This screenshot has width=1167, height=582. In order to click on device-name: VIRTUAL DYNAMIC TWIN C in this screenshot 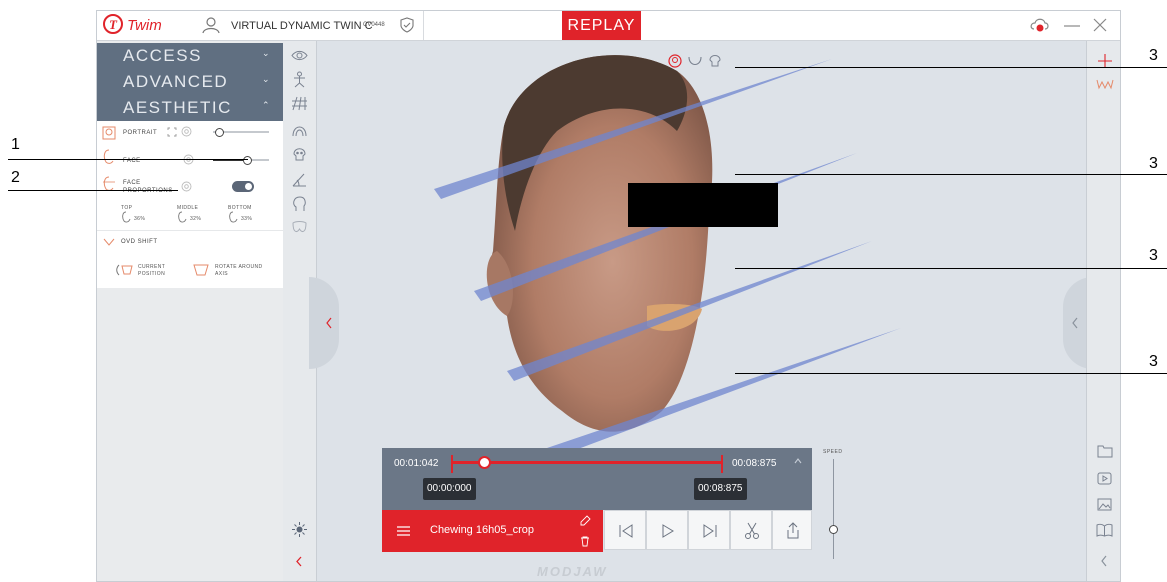, I will do `click(302, 26)`.